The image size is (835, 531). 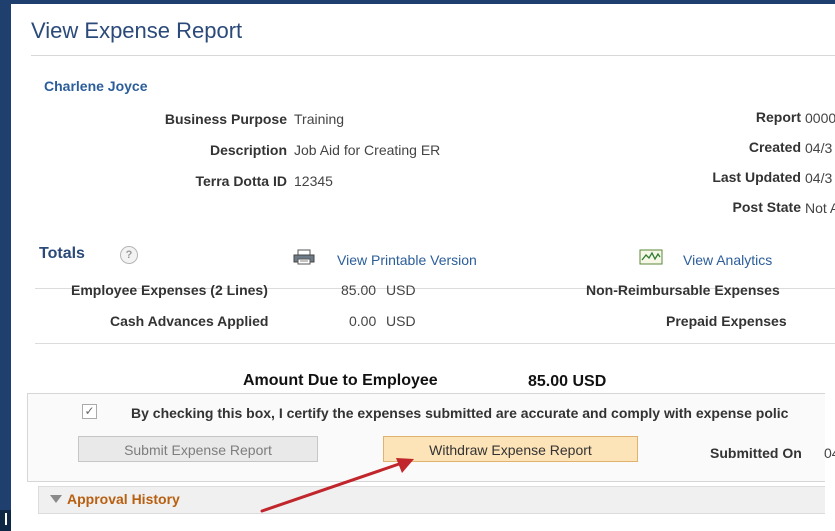 I want to click on cash-advances-currency: USD, so click(x=401, y=321).